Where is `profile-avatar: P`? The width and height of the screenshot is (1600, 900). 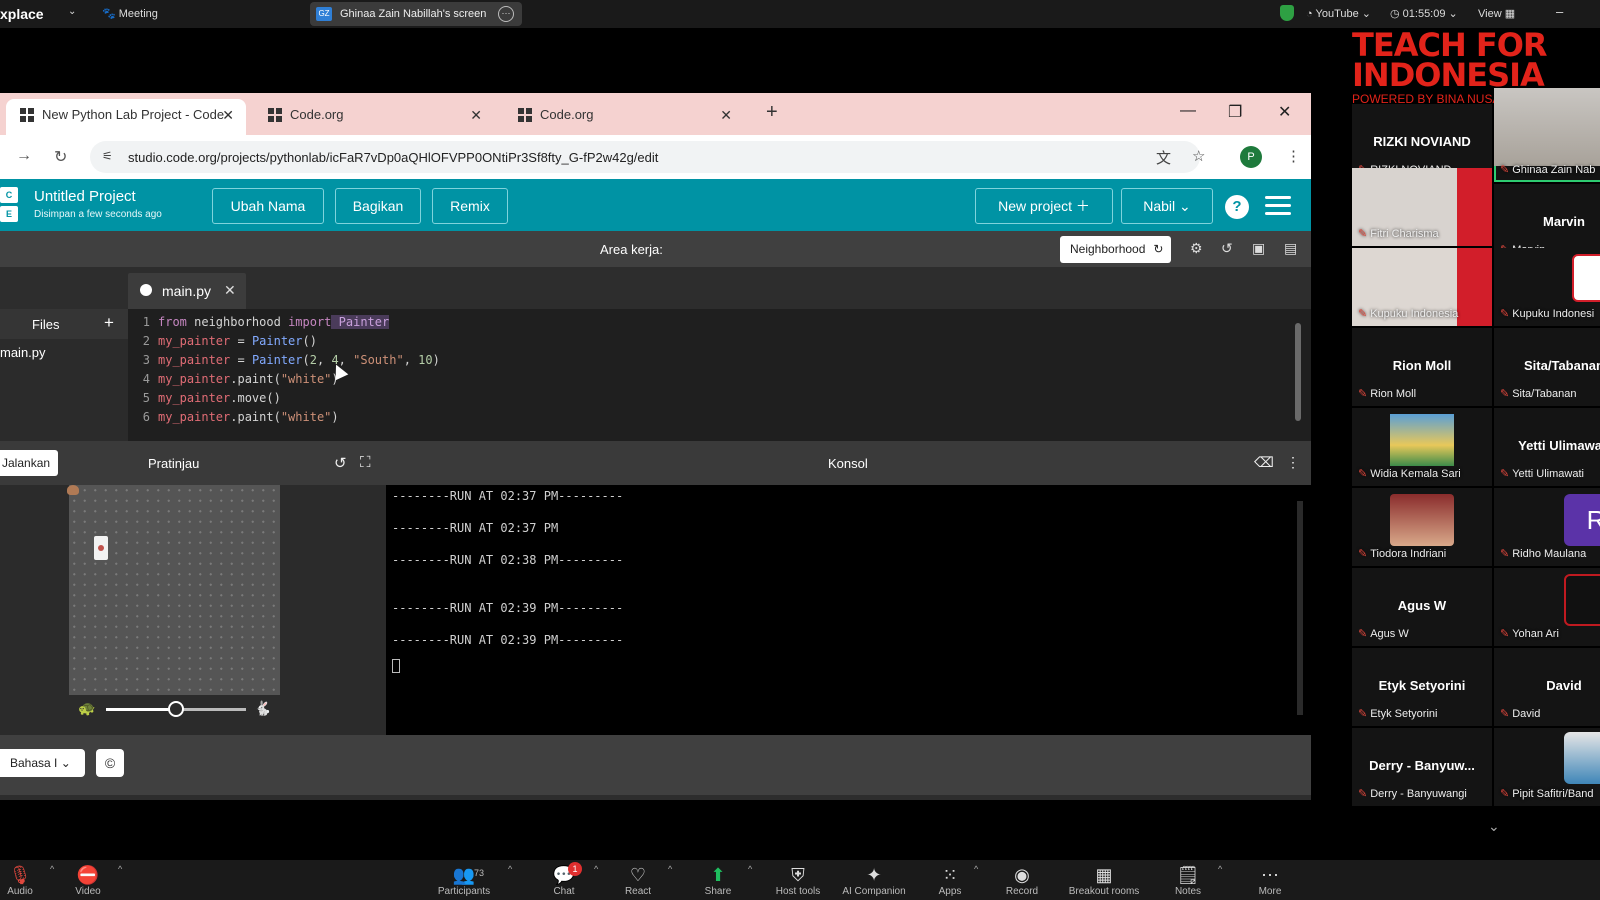 profile-avatar: P is located at coordinates (1251, 157).